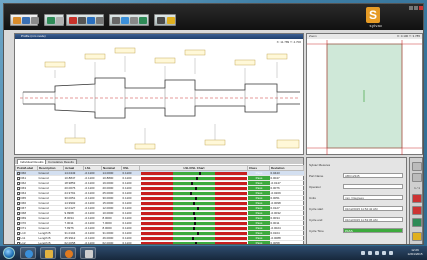  I want to click on home-button, so click(54, 20).